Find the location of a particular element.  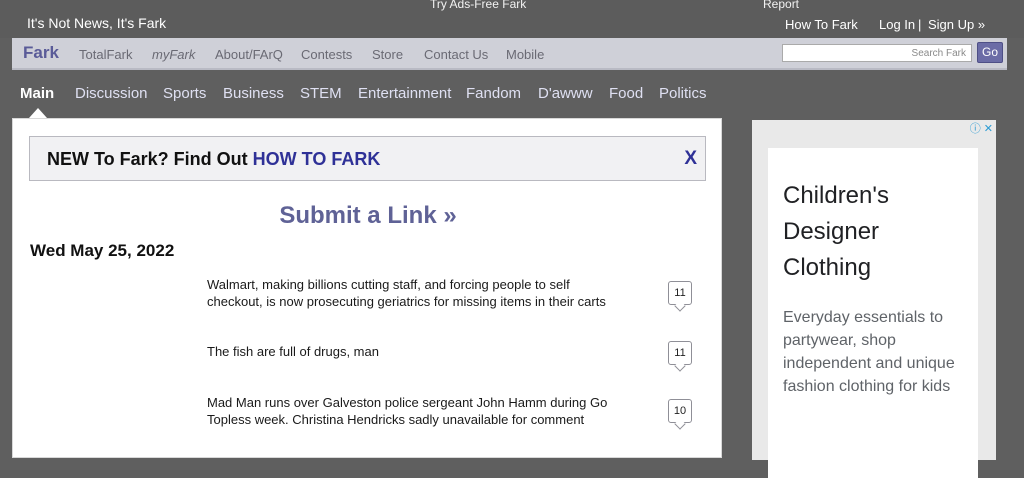

tab-dawww: D'awww is located at coordinates (565, 93).